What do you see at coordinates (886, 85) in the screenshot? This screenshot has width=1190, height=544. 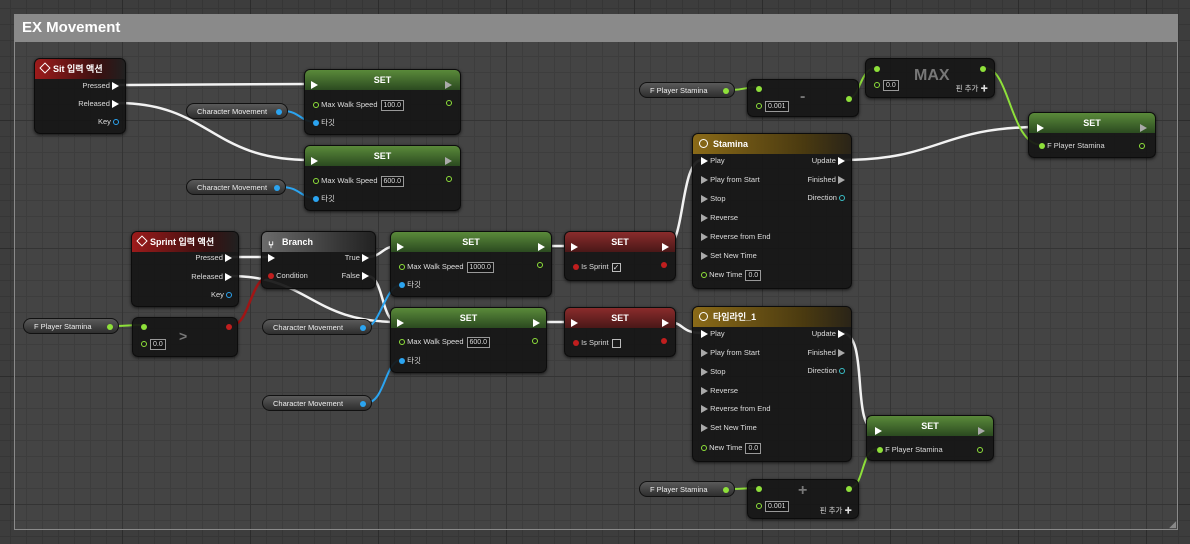 I see `pin-b: 0.0` at bounding box center [886, 85].